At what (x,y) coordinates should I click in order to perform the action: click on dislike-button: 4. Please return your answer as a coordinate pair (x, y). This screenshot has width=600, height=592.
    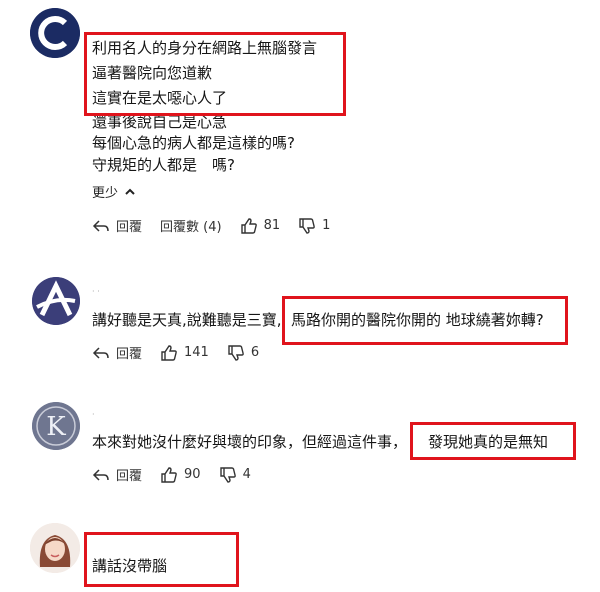
    Looking at the image, I should click on (235, 475).